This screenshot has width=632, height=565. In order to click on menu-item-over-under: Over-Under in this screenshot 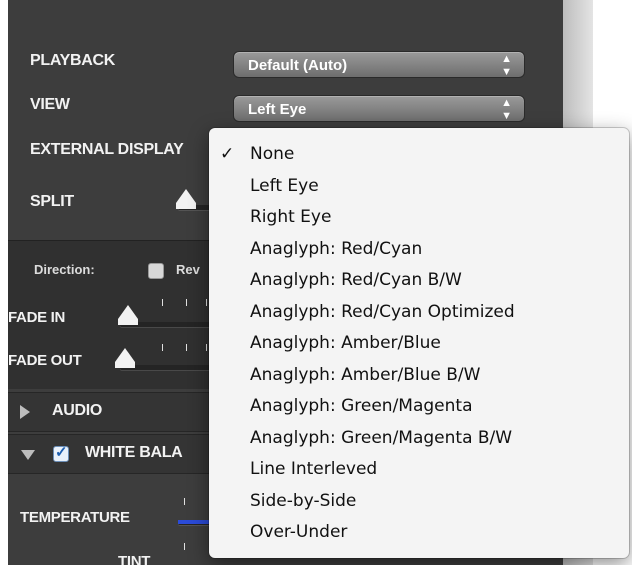, I will do `click(419, 532)`.